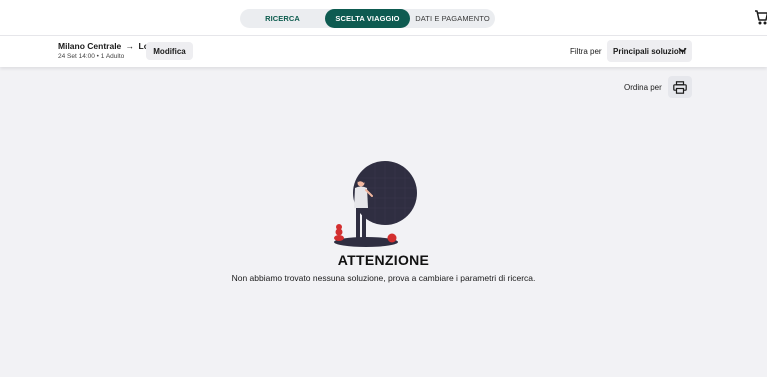 This screenshot has width=767, height=377. What do you see at coordinates (452, 18) in the screenshot?
I see `step-dati-pagamento: DATI E PAGAMENTO` at bounding box center [452, 18].